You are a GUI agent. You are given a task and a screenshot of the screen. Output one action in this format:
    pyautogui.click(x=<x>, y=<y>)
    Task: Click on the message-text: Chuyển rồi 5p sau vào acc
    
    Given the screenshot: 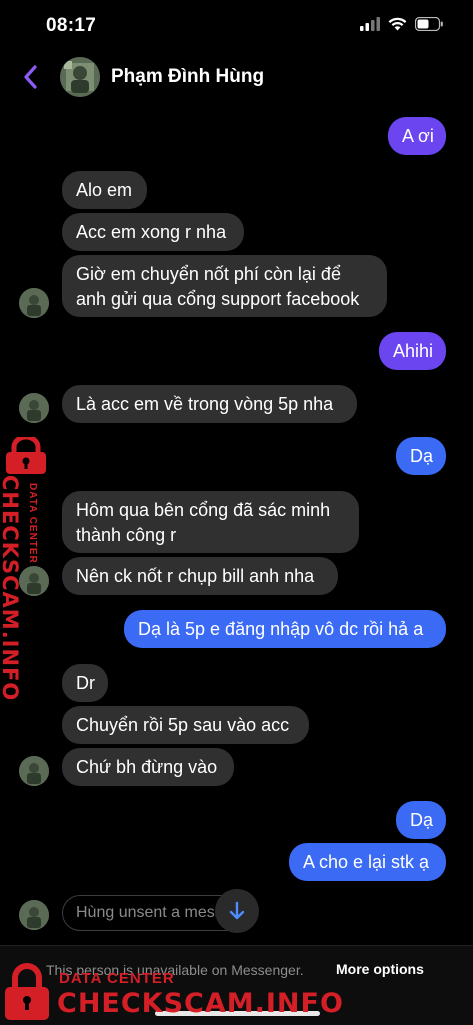 What is the action you would take?
    pyautogui.click(x=183, y=725)
    